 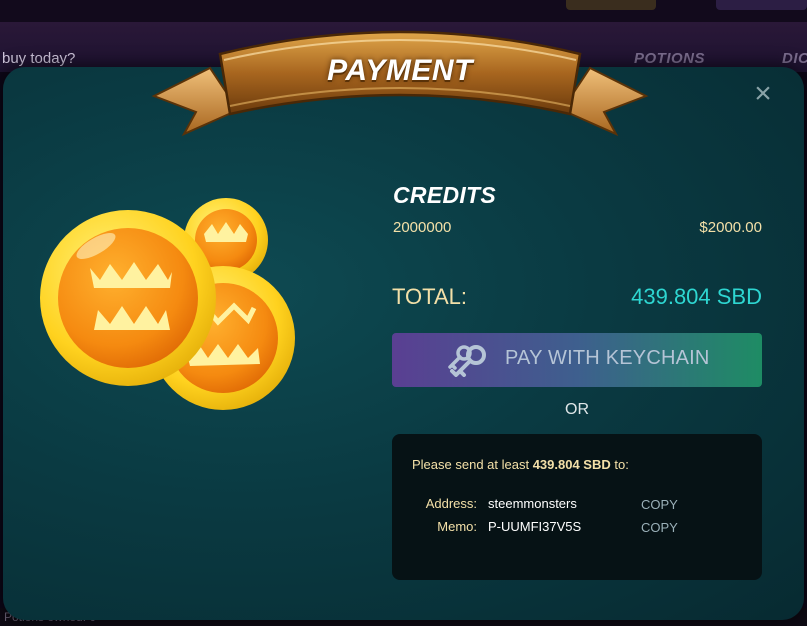 What do you see at coordinates (467, 361) in the screenshot?
I see `keys-icon` at bounding box center [467, 361].